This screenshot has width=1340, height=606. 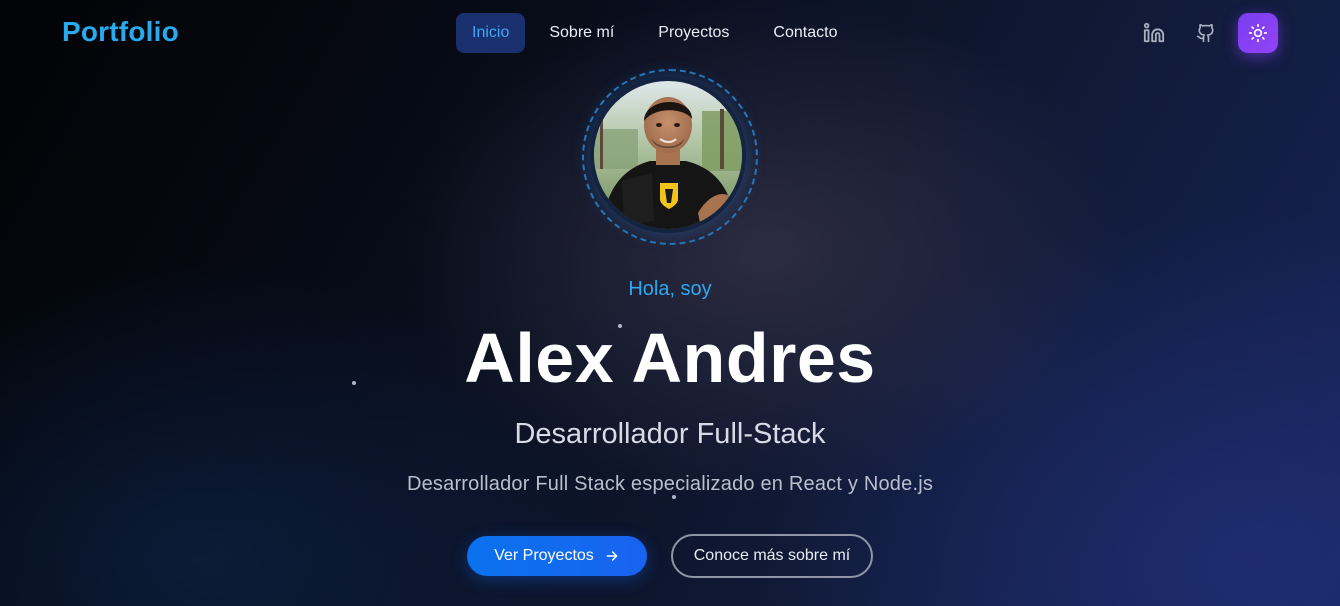 I want to click on hero-role: Desarrollador Full-Stack, so click(x=670, y=434).